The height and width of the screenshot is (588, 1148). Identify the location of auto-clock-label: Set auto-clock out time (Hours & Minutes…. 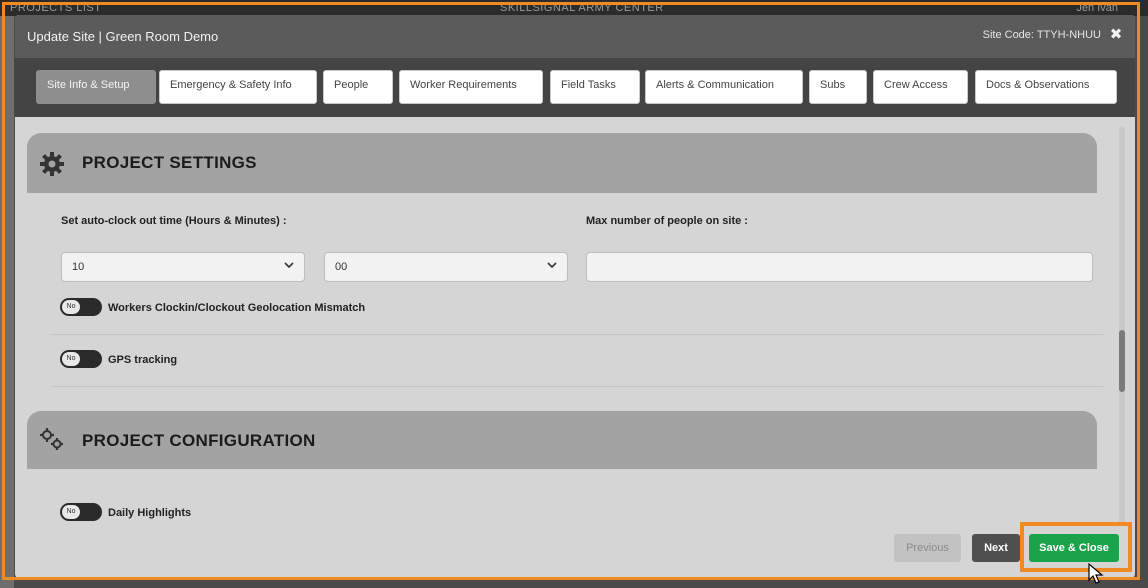
(174, 221).